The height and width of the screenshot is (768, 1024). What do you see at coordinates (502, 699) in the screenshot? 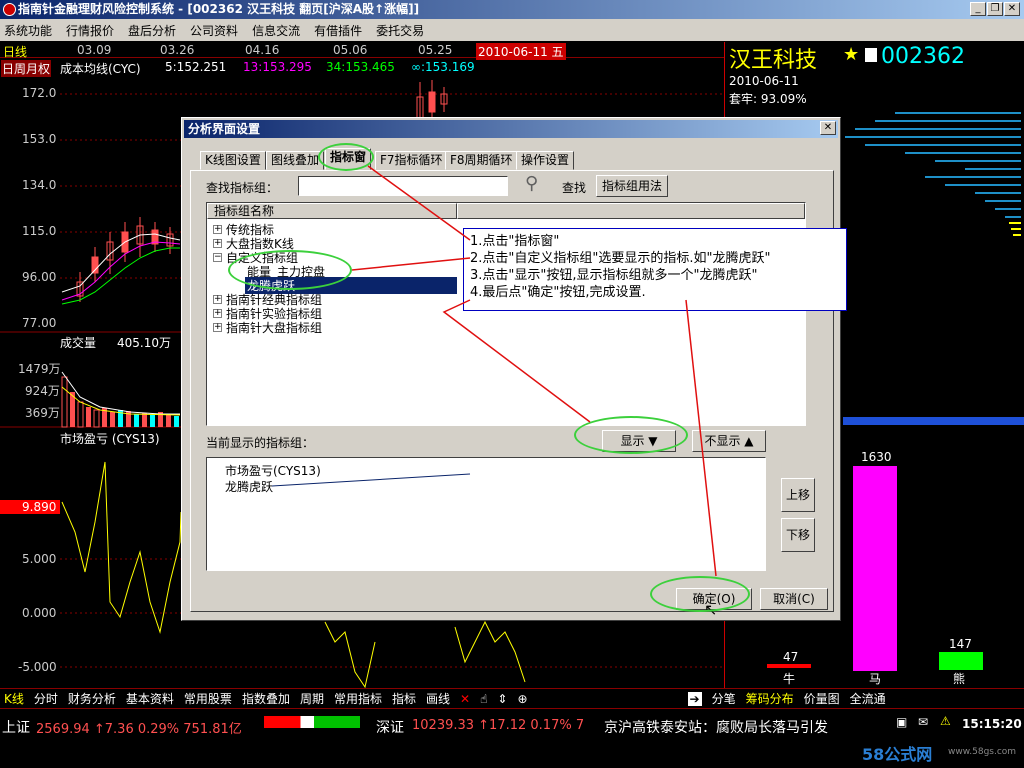
I see `move-icon: ⇕` at bounding box center [502, 699].